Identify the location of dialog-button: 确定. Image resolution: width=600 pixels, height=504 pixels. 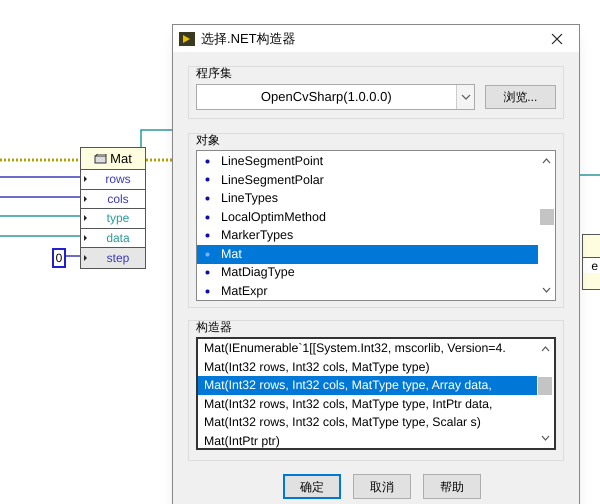
(312, 486).